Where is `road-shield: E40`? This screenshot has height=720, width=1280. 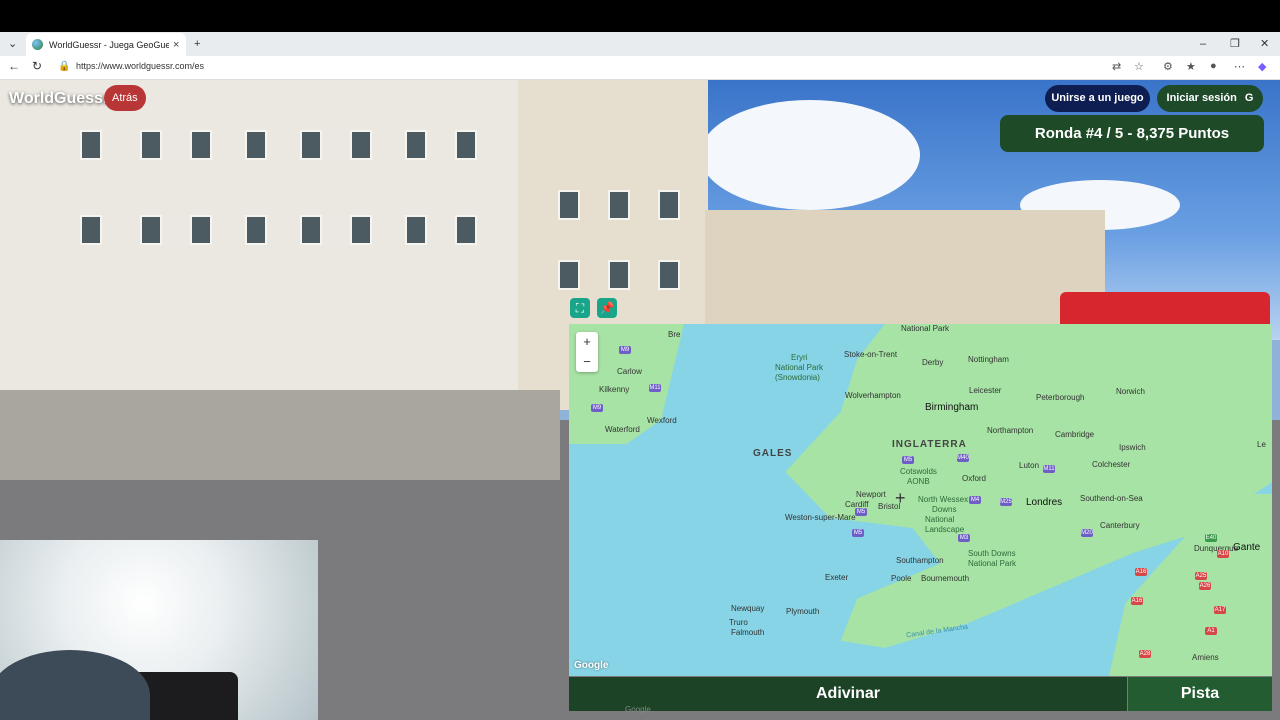 road-shield: E40 is located at coordinates (1211, 538).